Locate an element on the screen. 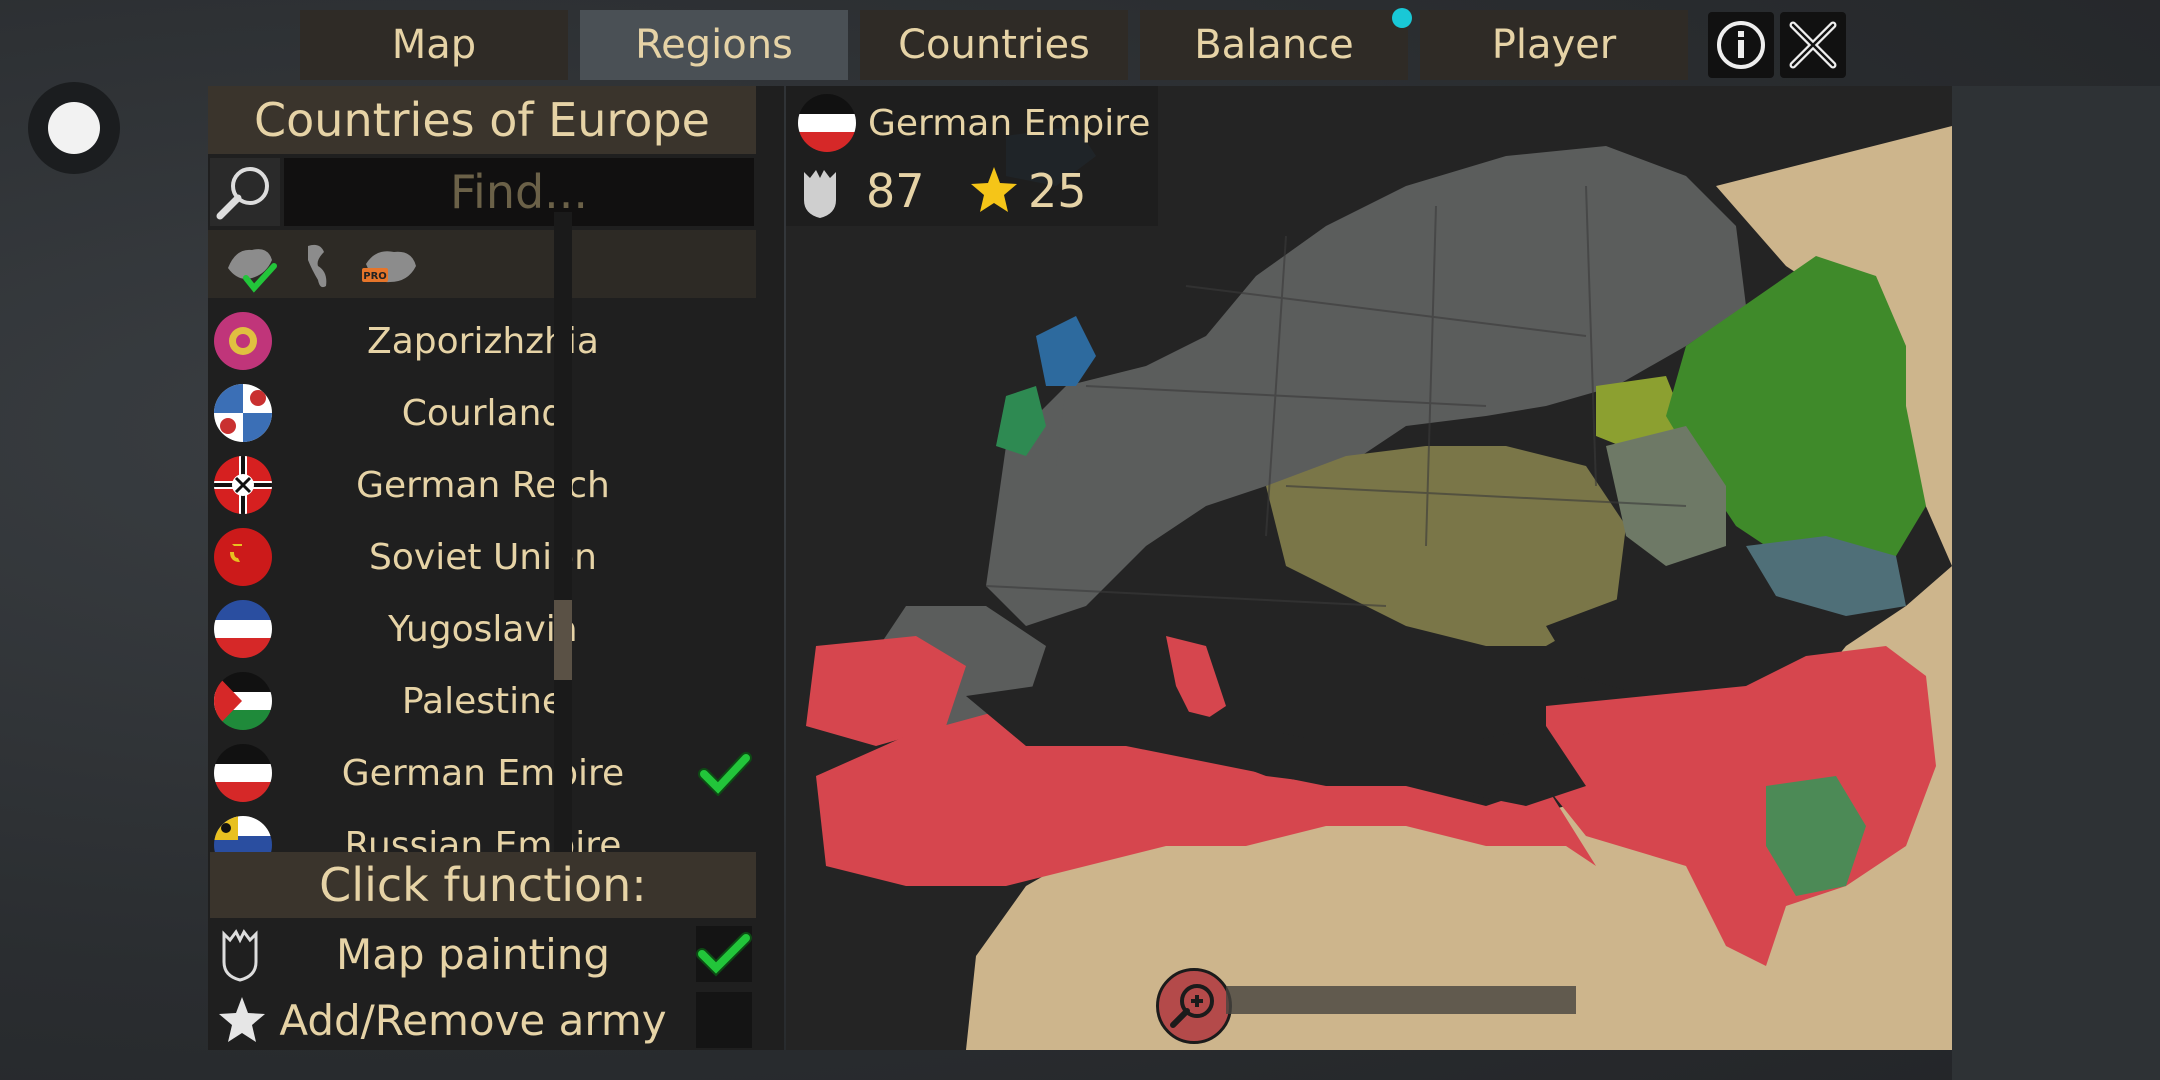 This screenshot has height=1080, width=2160. map-painting-label: Map painting is located at coordinates (473, 954).